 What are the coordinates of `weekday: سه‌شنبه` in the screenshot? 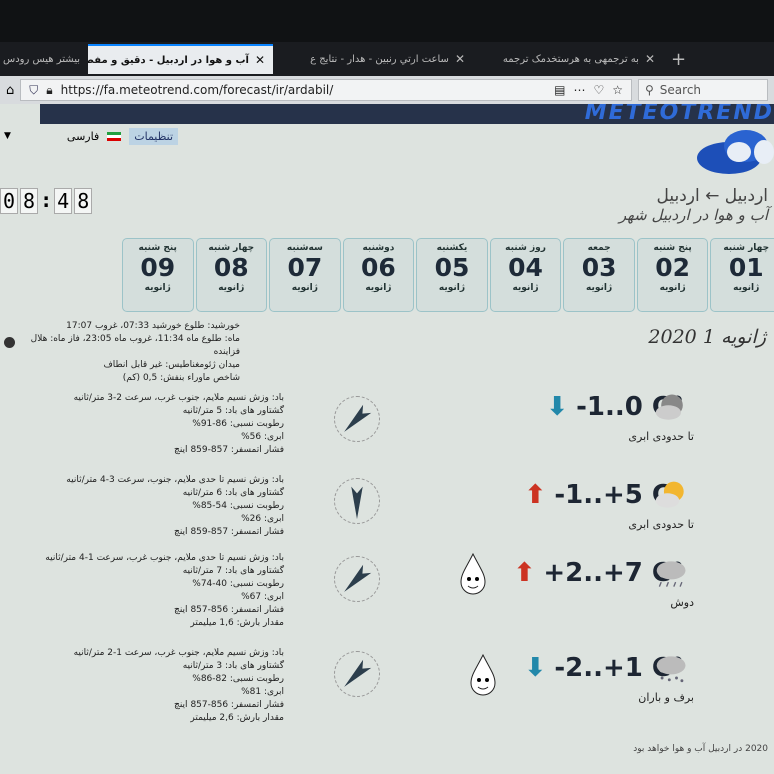 It's located at (304, 248).